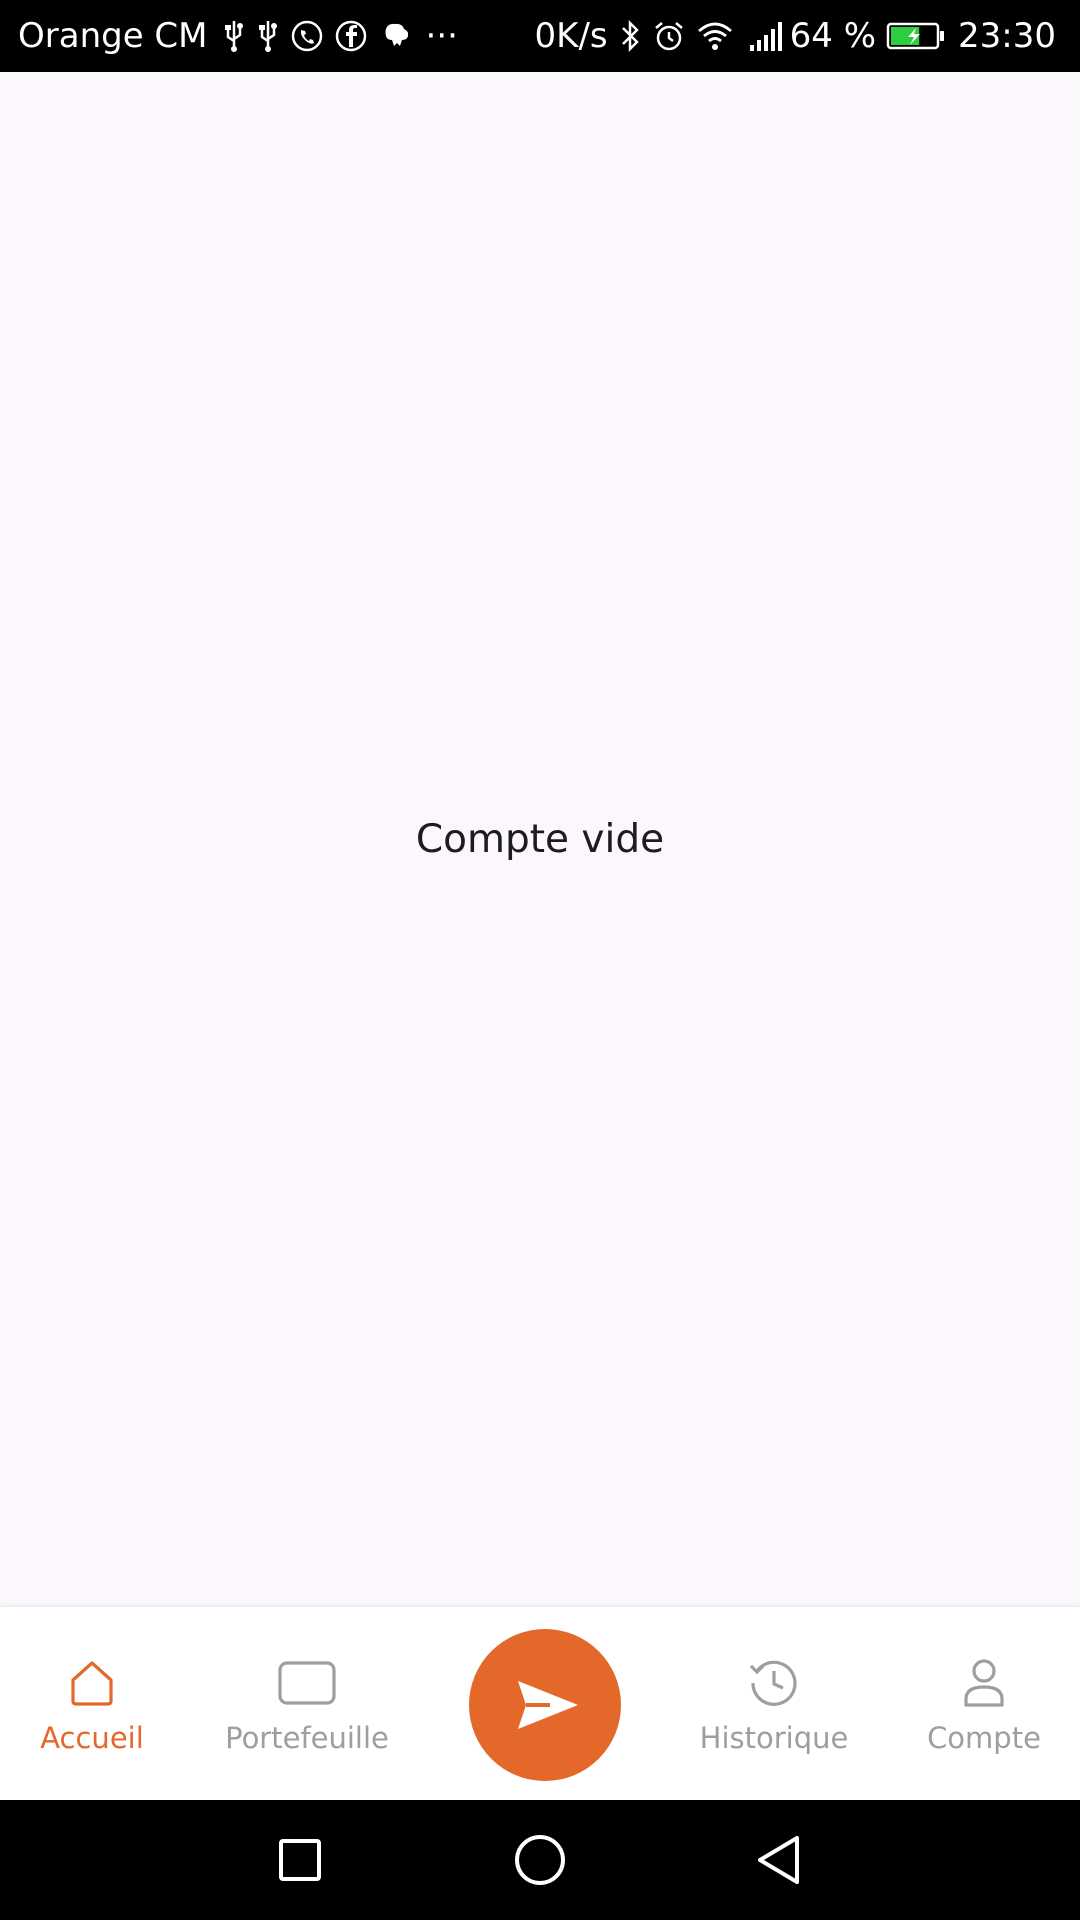  Describe the element at coordinates (774, 1683) in the screenshot. I see `history-icon` at that location.